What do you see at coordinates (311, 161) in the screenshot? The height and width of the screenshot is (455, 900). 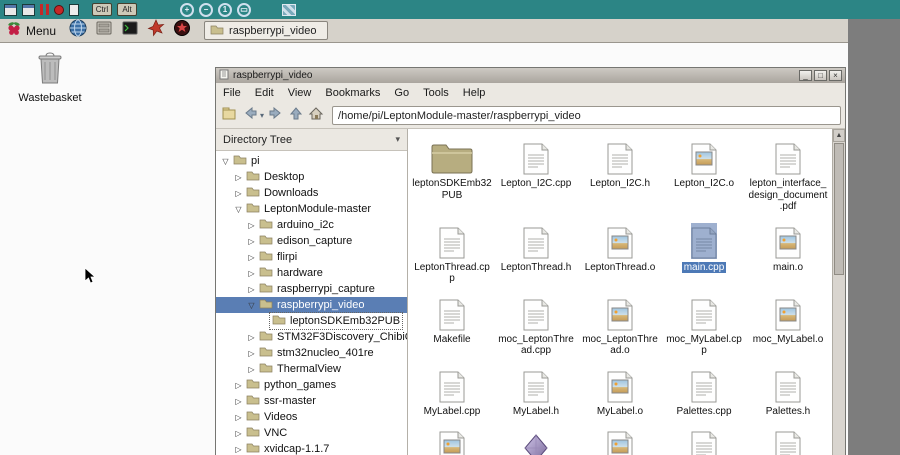 I see `tree-item-pi: ▽ pi` at bounding box center [311, 161].